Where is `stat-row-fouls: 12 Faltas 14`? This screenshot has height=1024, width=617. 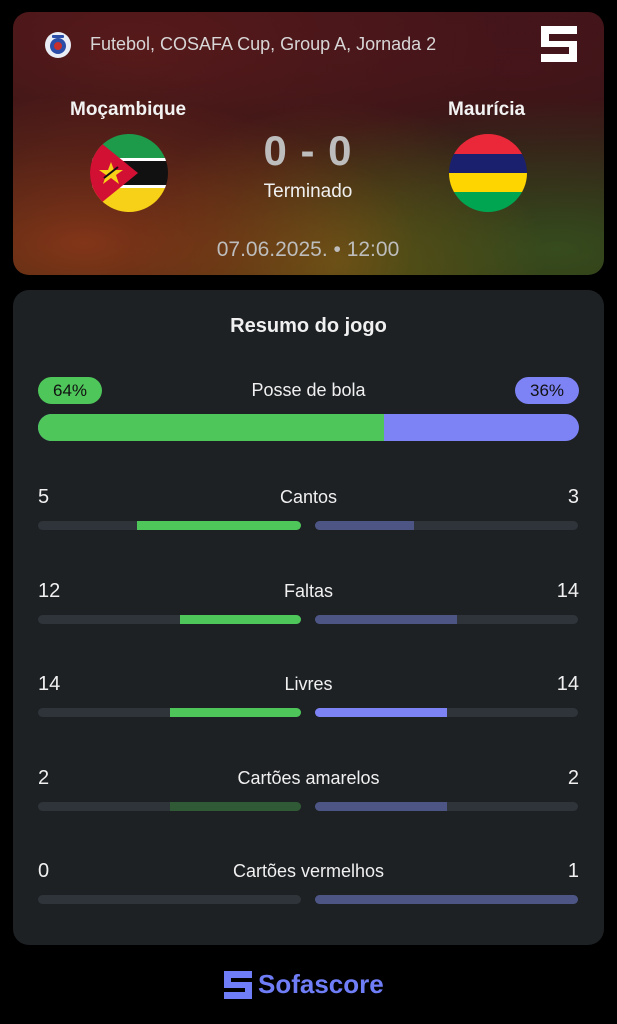 stat-row-fouls: 12 Faltas 14 is located at coordinates (308, 610).